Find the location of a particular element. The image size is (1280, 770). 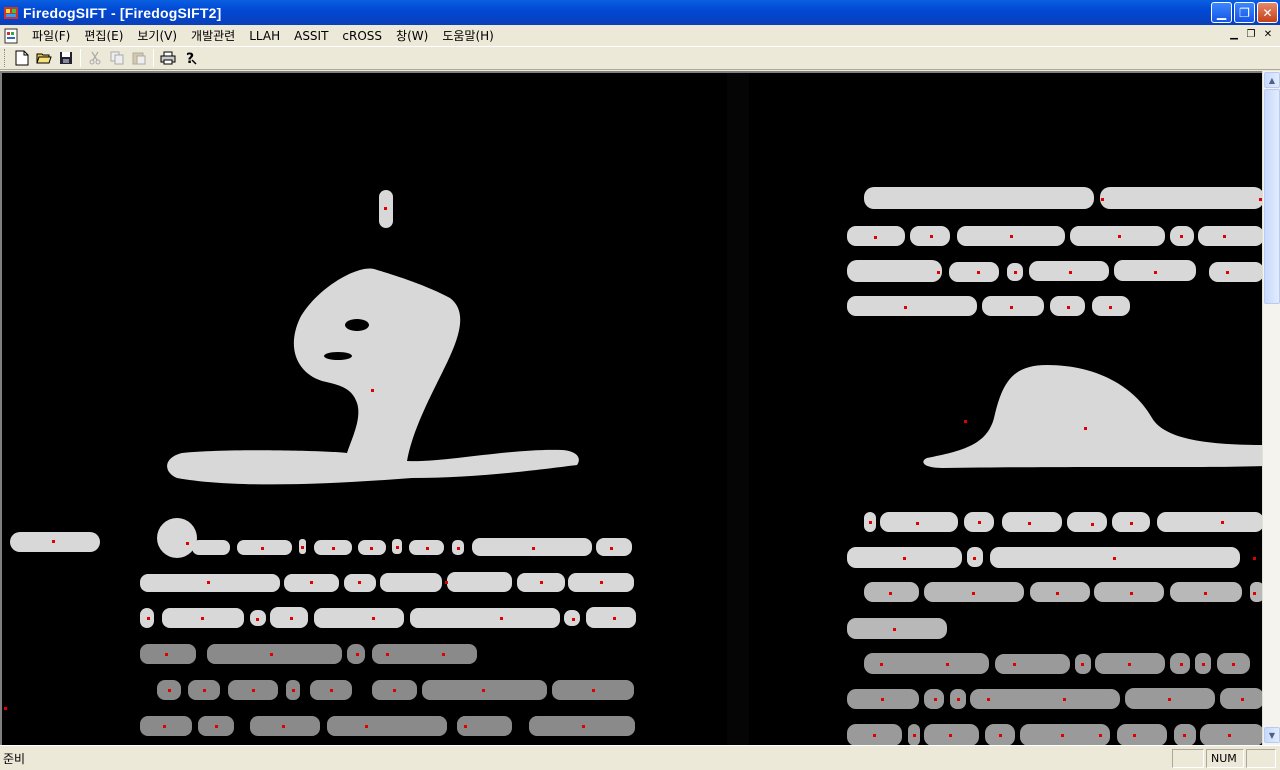

menu-assit: ASSIT is located at coordinates (311, 36).